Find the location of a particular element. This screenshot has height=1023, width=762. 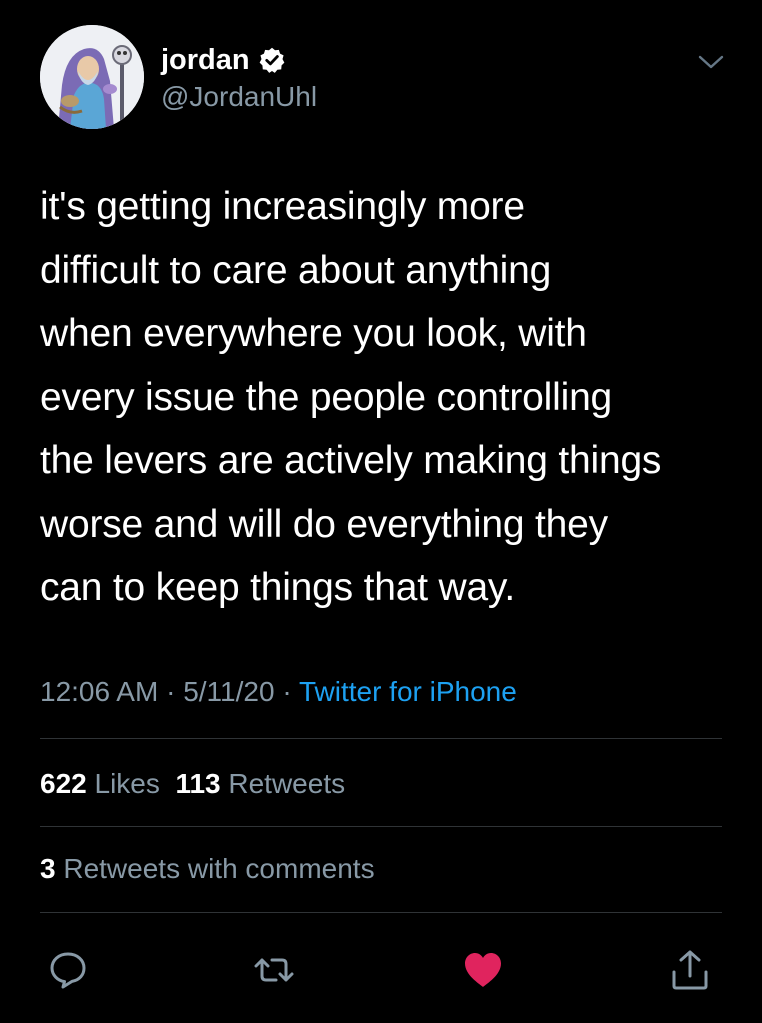

tweet-text-line: can to keep things that way. is located at coordinates (277, 587).